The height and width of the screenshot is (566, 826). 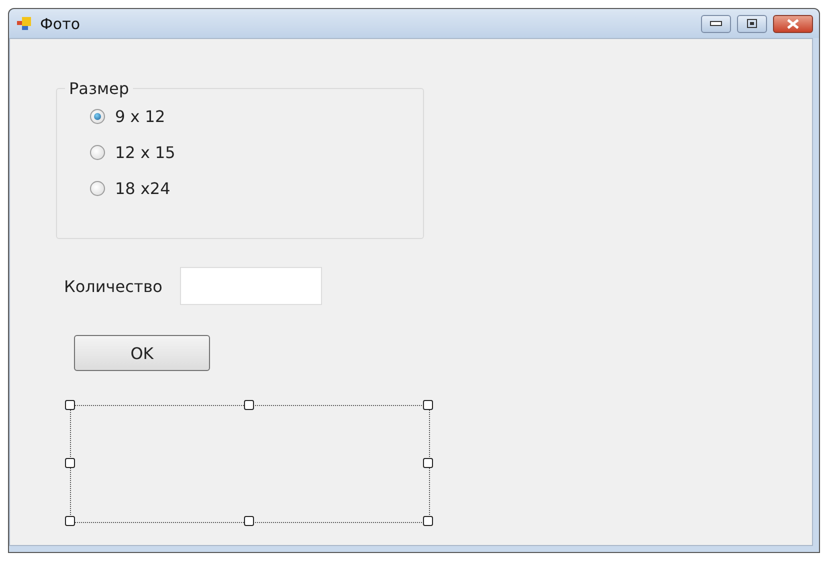 What do you see at coordinates (251, 286) in the screenshot?
I see `quantity-field` at bounding box center [251, 286].